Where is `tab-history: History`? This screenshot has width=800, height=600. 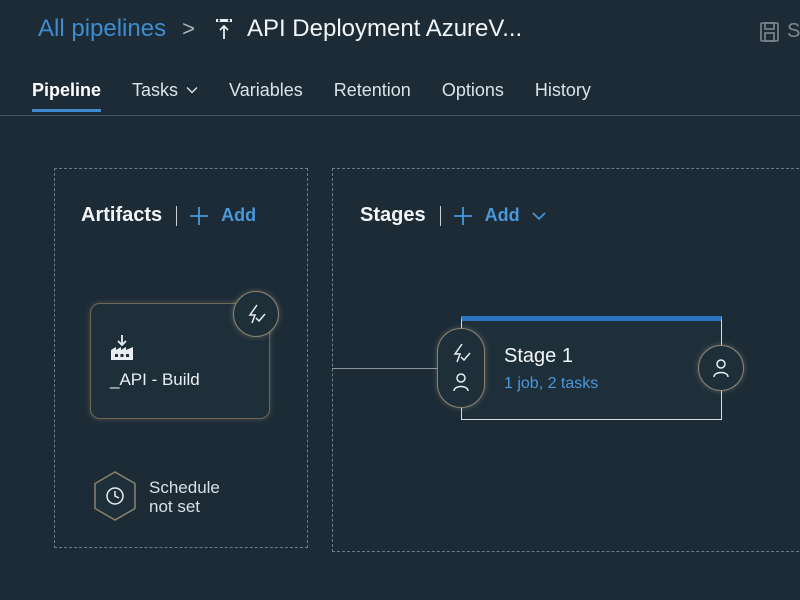 tab-history: History is located at coordinates (563, 90).